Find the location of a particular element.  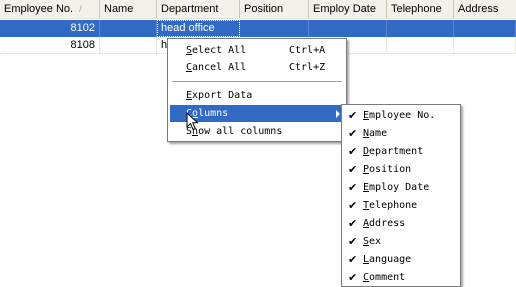

department-cell: head office is located at coordinates (198, 28).